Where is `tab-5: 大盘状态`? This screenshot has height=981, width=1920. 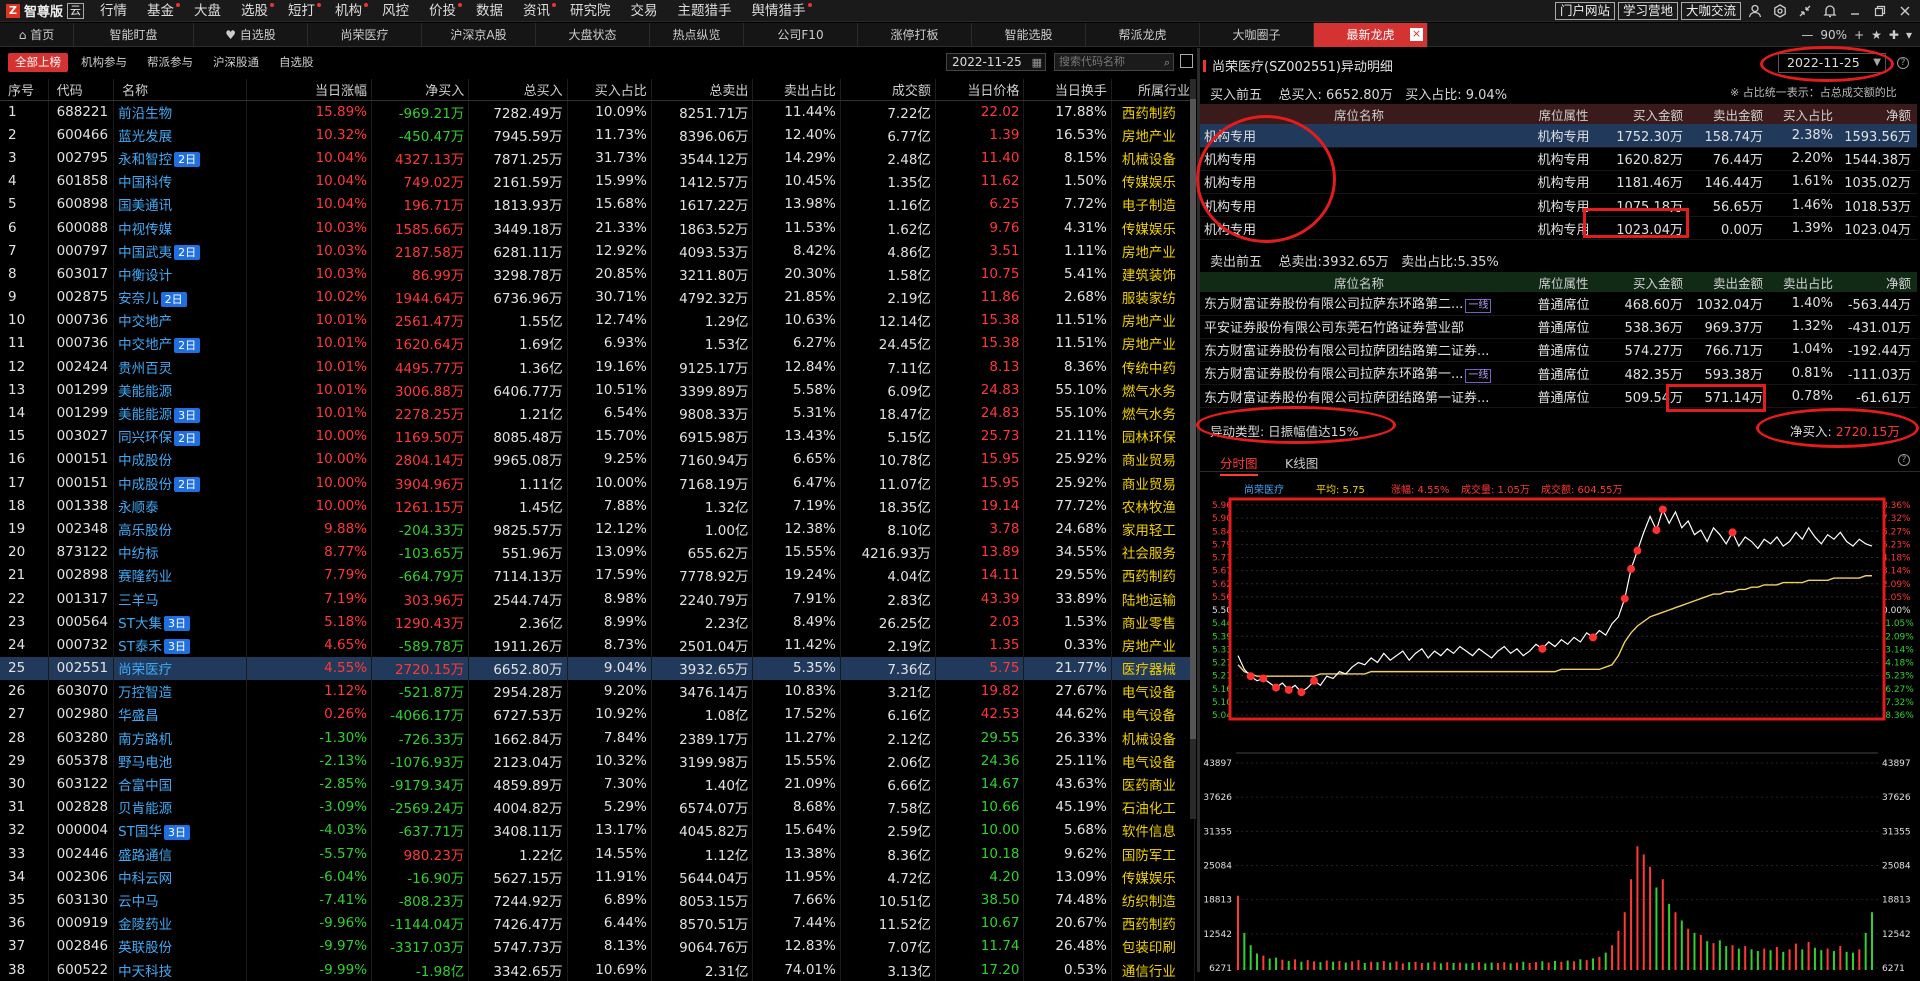 tab-5: 大盘状态 is located at coordinates (593, 35).